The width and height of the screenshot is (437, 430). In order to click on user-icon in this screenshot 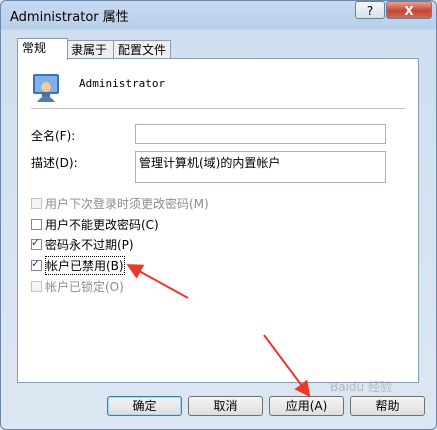, I will do `click(46, 88)`.